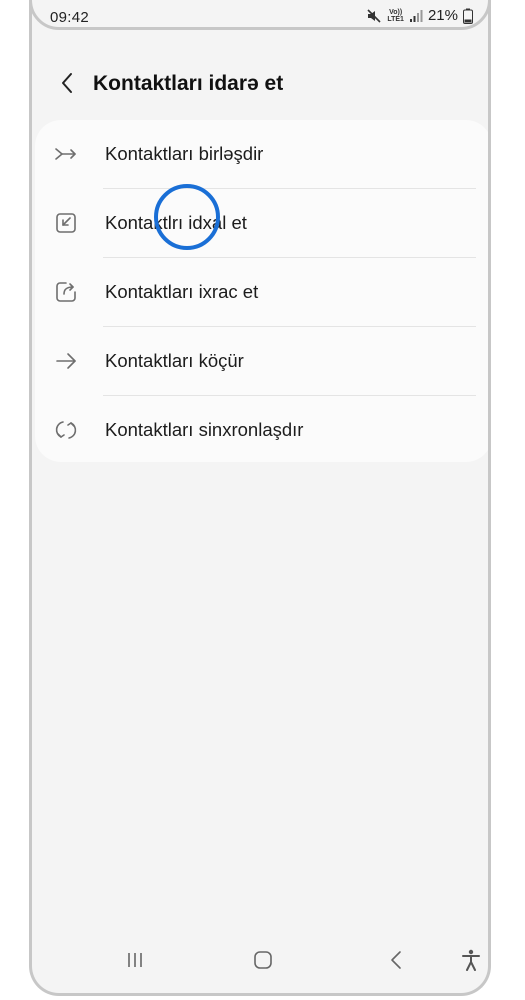 Image resolution: width=525 pixels, height=1000 pixels. I want to click on page-title: Kontaktları idarə et, so click(188, 83).